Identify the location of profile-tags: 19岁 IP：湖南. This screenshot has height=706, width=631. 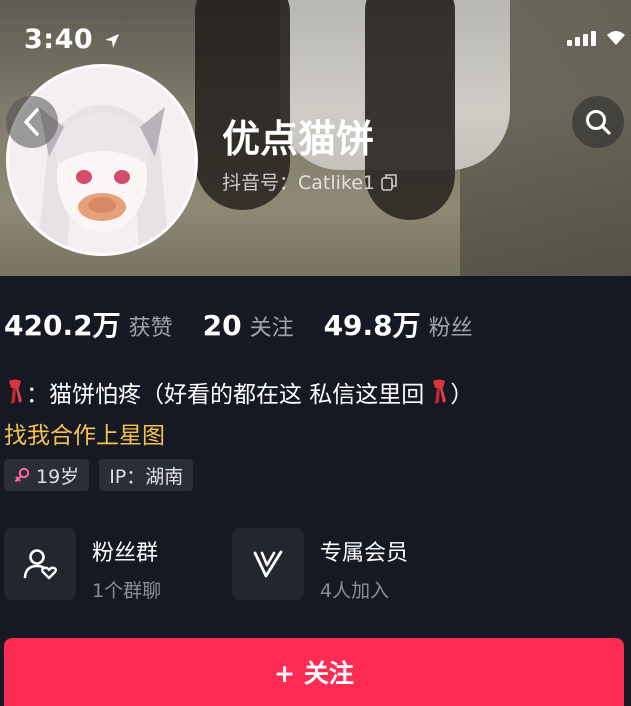
(99, 475).